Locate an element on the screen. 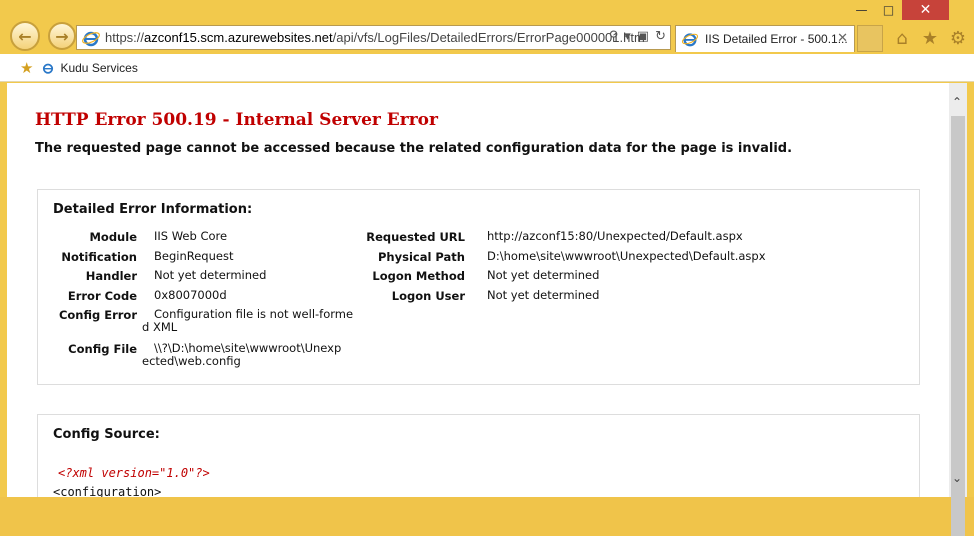  toolbar-icons: ⌂ ★ ⚙ is located at coordinates (930, 38).